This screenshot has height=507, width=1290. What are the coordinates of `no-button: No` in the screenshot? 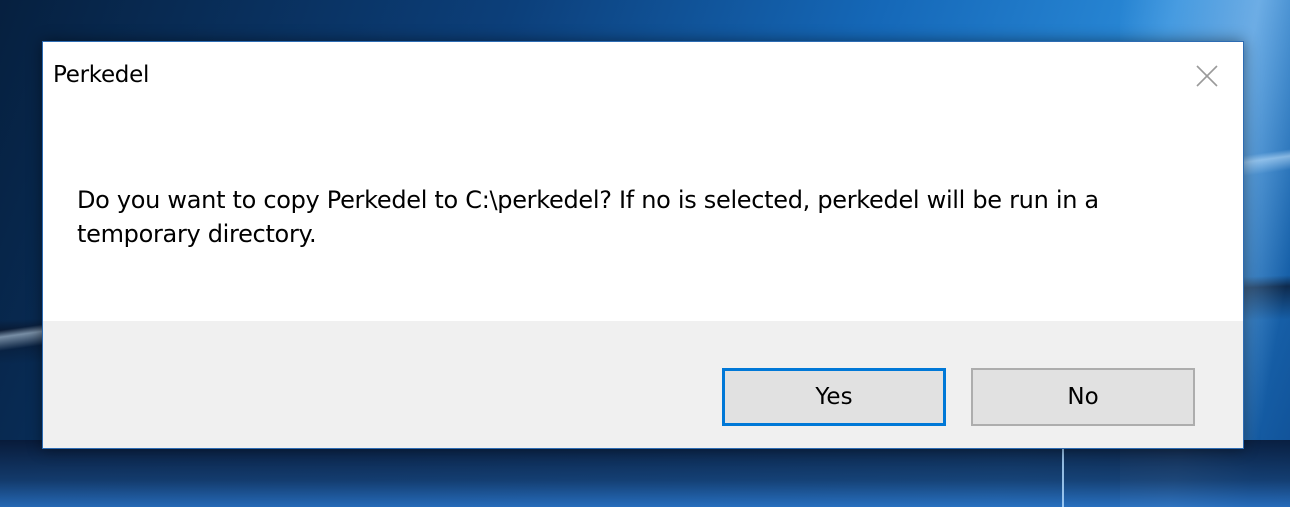 It's located at (1083, 397).